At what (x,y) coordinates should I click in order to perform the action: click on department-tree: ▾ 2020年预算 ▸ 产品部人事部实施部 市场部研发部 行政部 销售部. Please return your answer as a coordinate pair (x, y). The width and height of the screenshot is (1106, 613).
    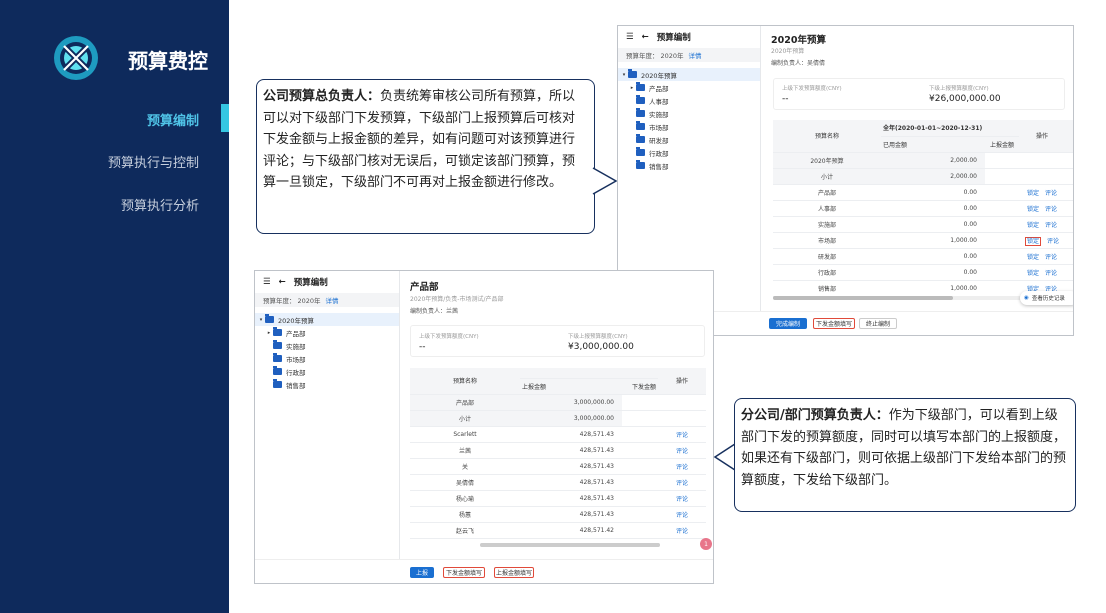
    Looking at the image, I should click on (689, 117).